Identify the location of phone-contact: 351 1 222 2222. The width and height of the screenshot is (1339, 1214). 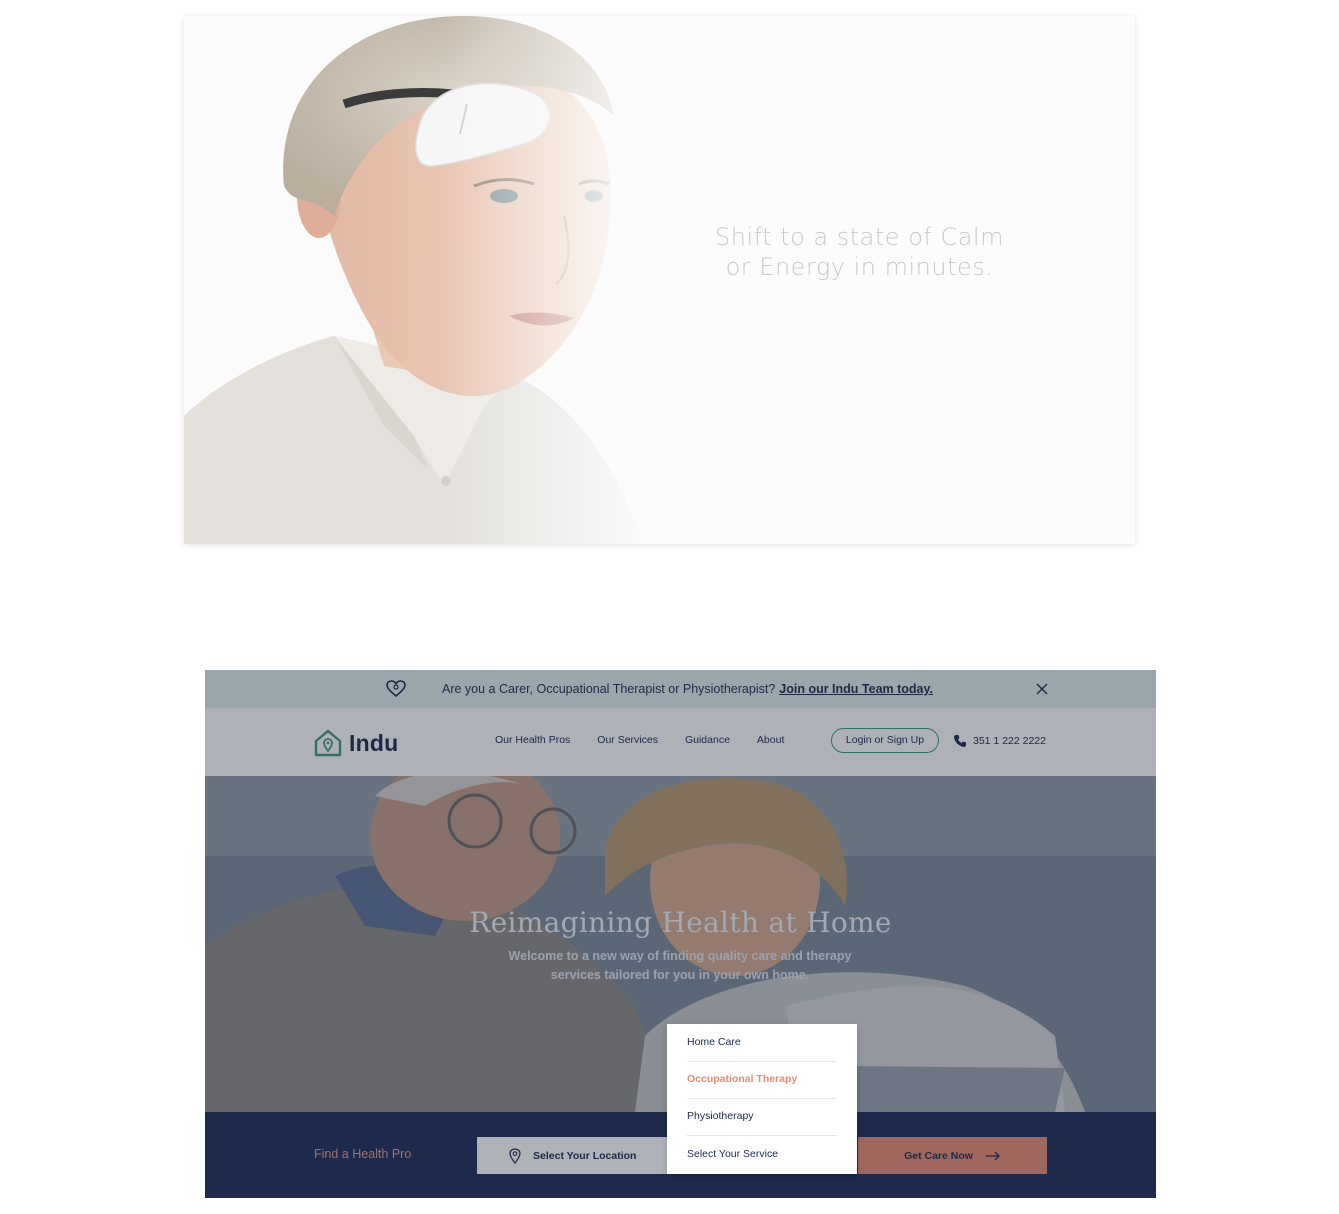
(999, 741).